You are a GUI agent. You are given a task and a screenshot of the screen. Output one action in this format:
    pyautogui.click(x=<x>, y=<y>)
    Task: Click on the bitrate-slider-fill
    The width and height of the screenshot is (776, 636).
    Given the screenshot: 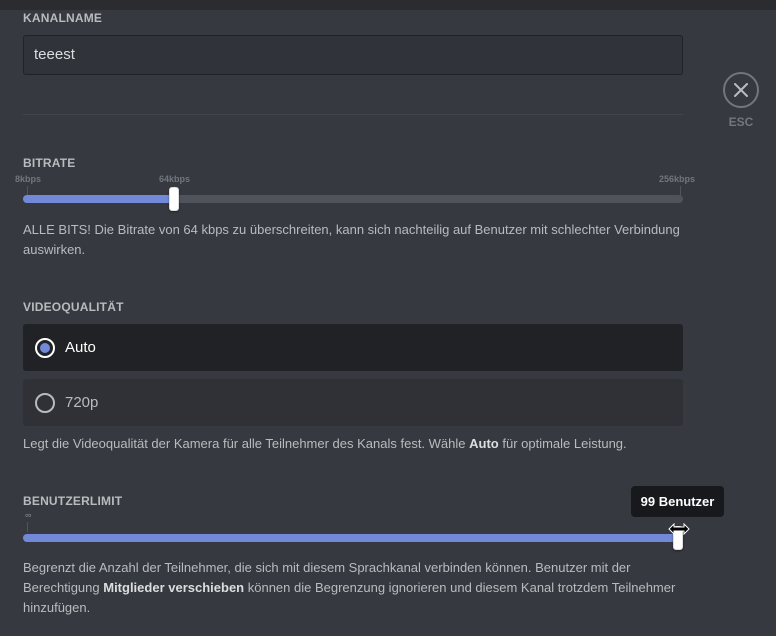 What is the action you would take?
    pyautogui.click(x=98, y=199)
    